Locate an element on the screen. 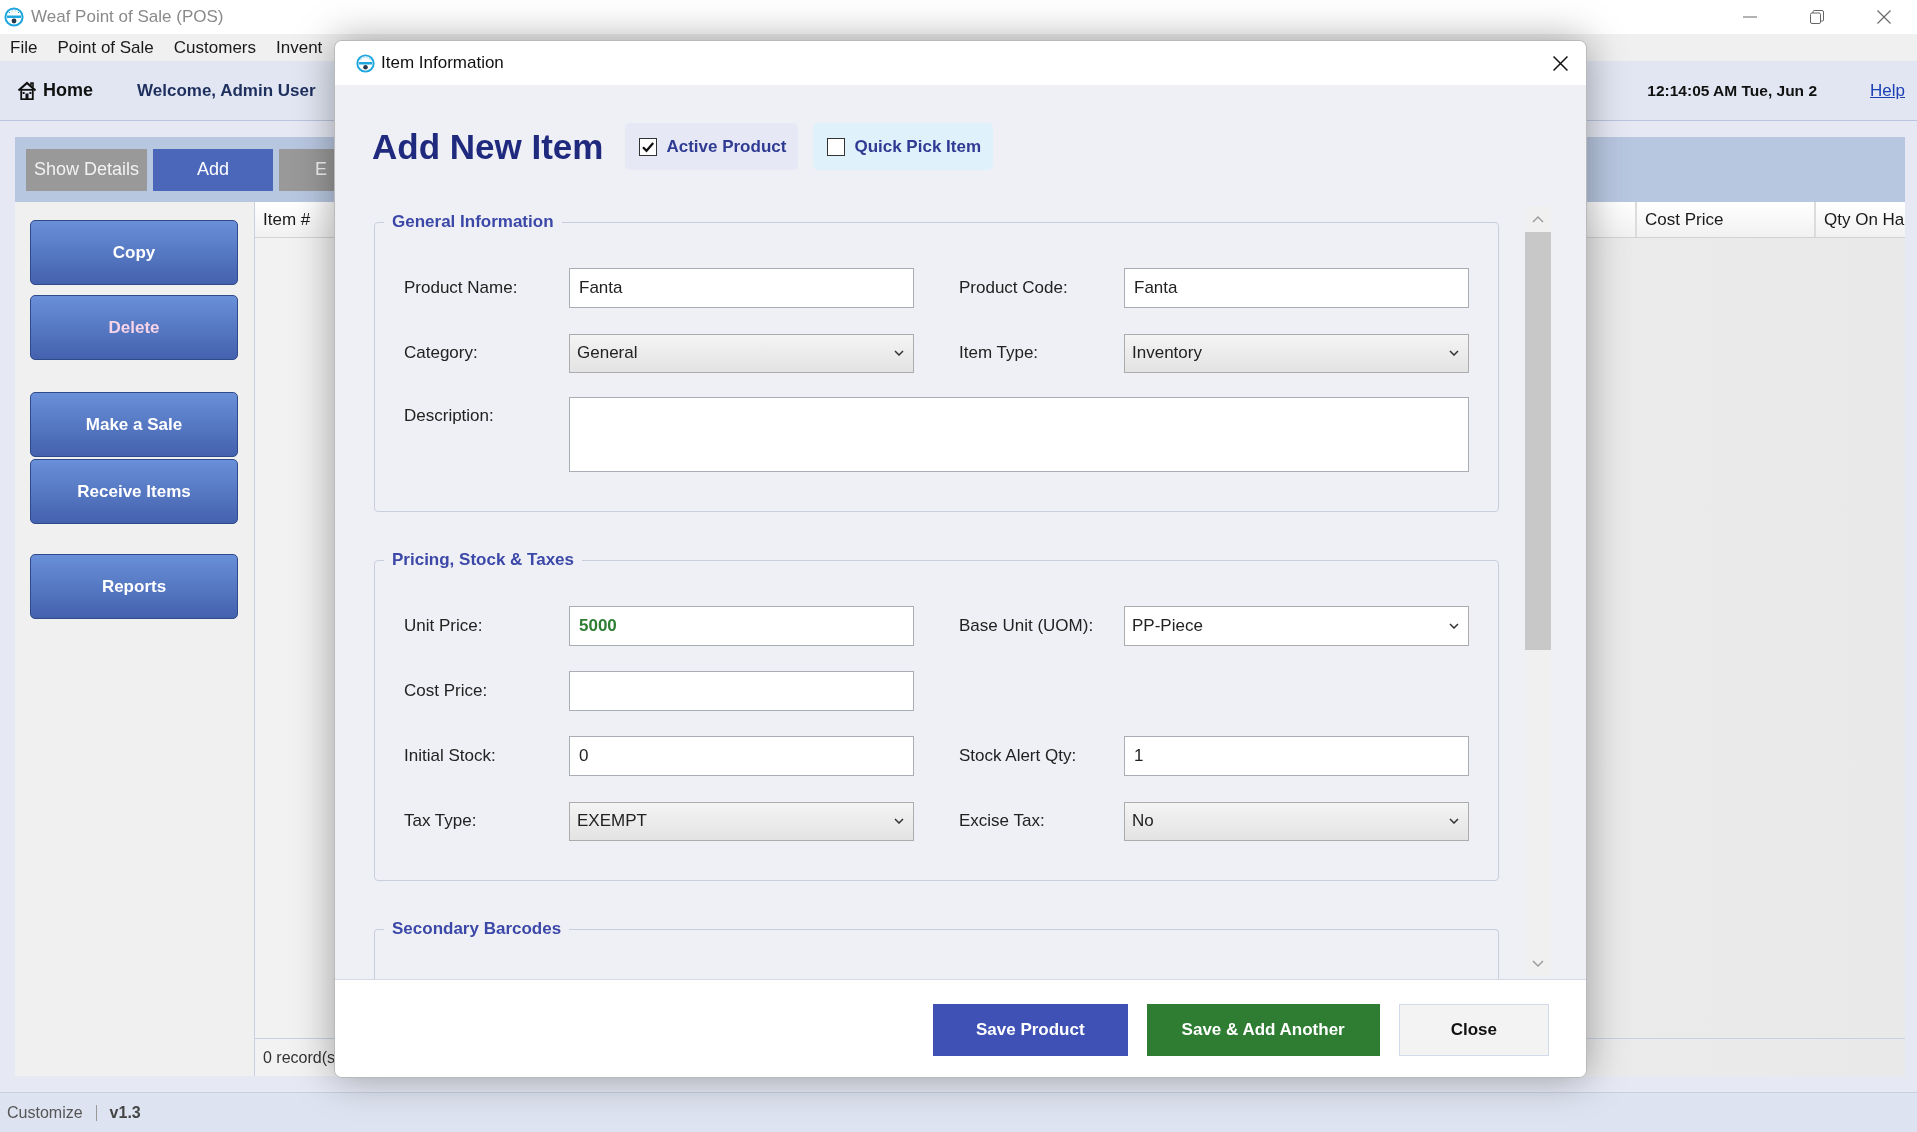 This screenshot has height=1132, width=1917. menu-item: Point of Sale is located at coordinates (105, 47).